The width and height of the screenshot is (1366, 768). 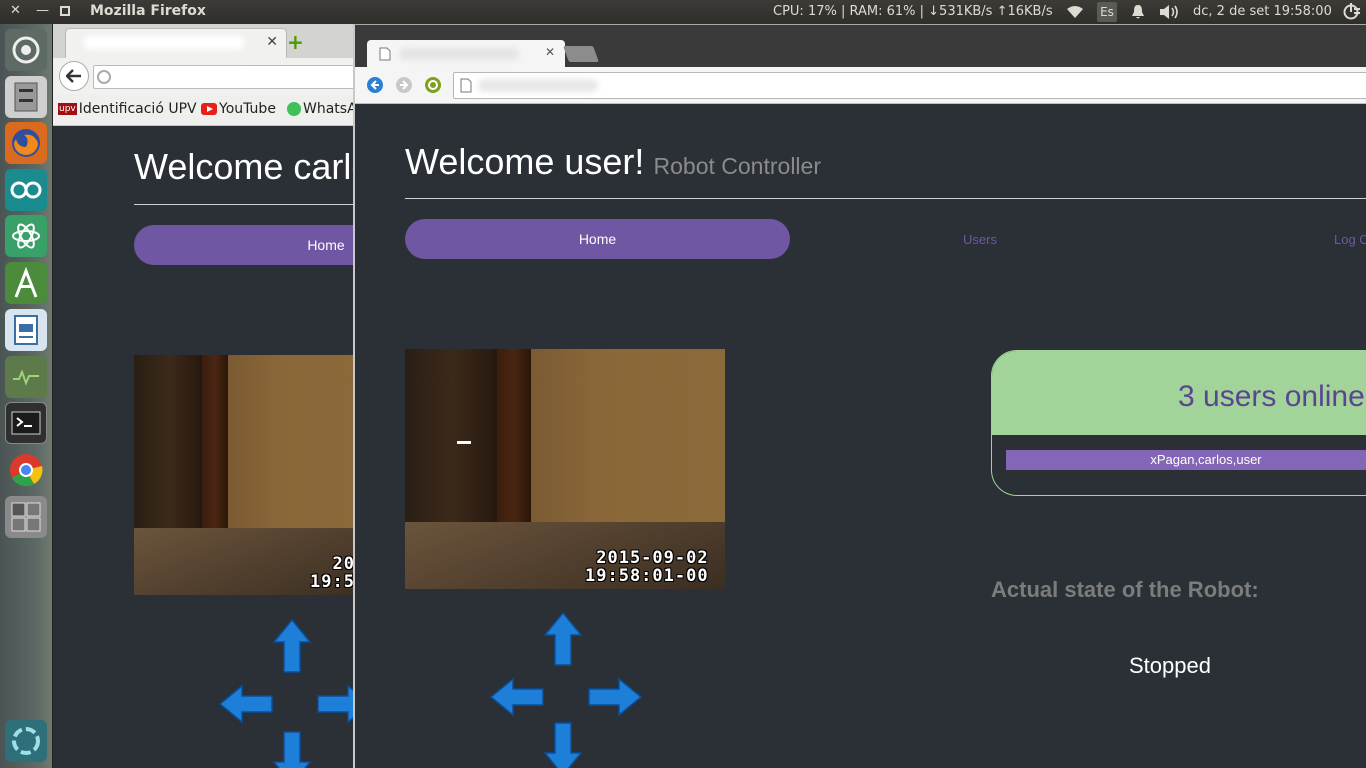 I want to click on users-list: xPagan,carlos,user, so click(x=1186, y=460).